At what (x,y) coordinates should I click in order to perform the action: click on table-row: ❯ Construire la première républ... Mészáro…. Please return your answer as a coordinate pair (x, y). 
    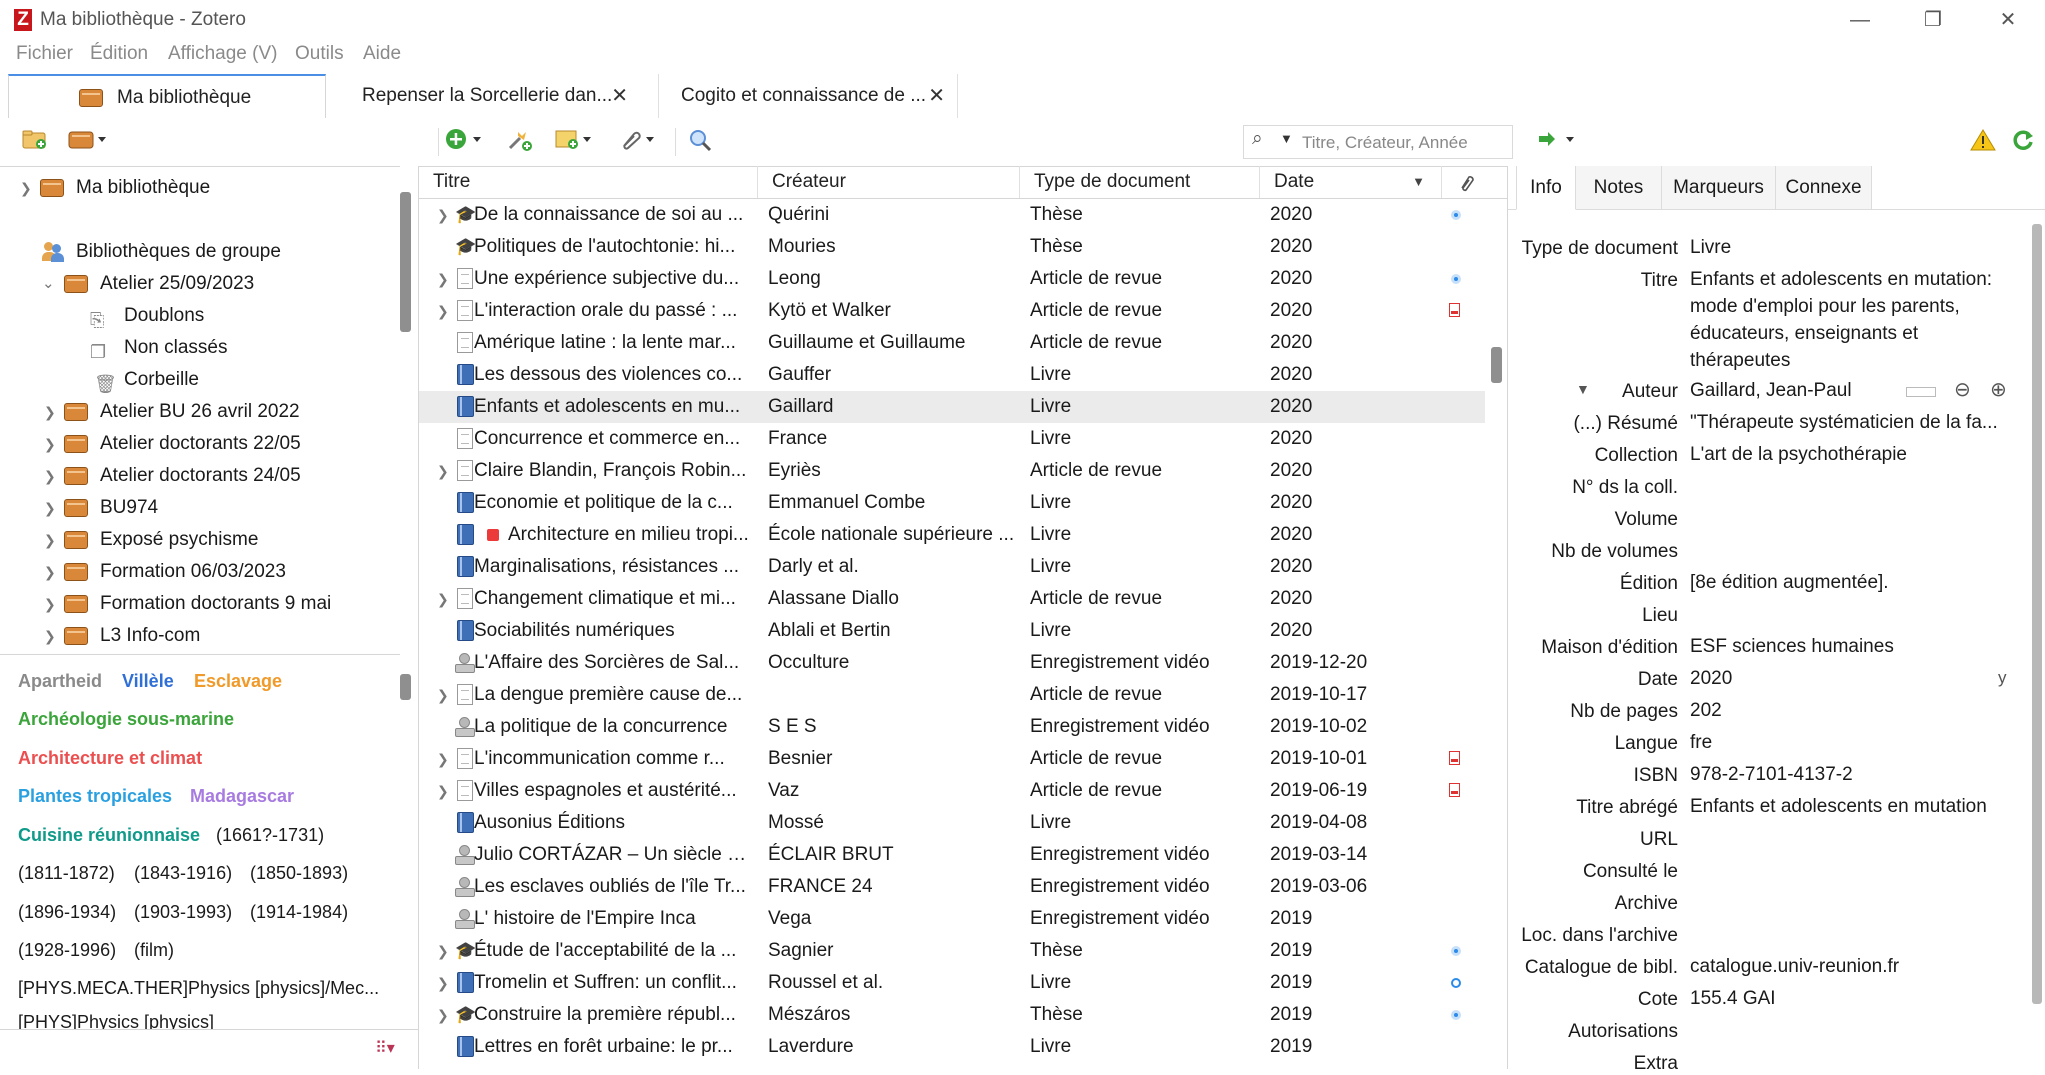
    Looking at the image, I should click on (952, 1015).